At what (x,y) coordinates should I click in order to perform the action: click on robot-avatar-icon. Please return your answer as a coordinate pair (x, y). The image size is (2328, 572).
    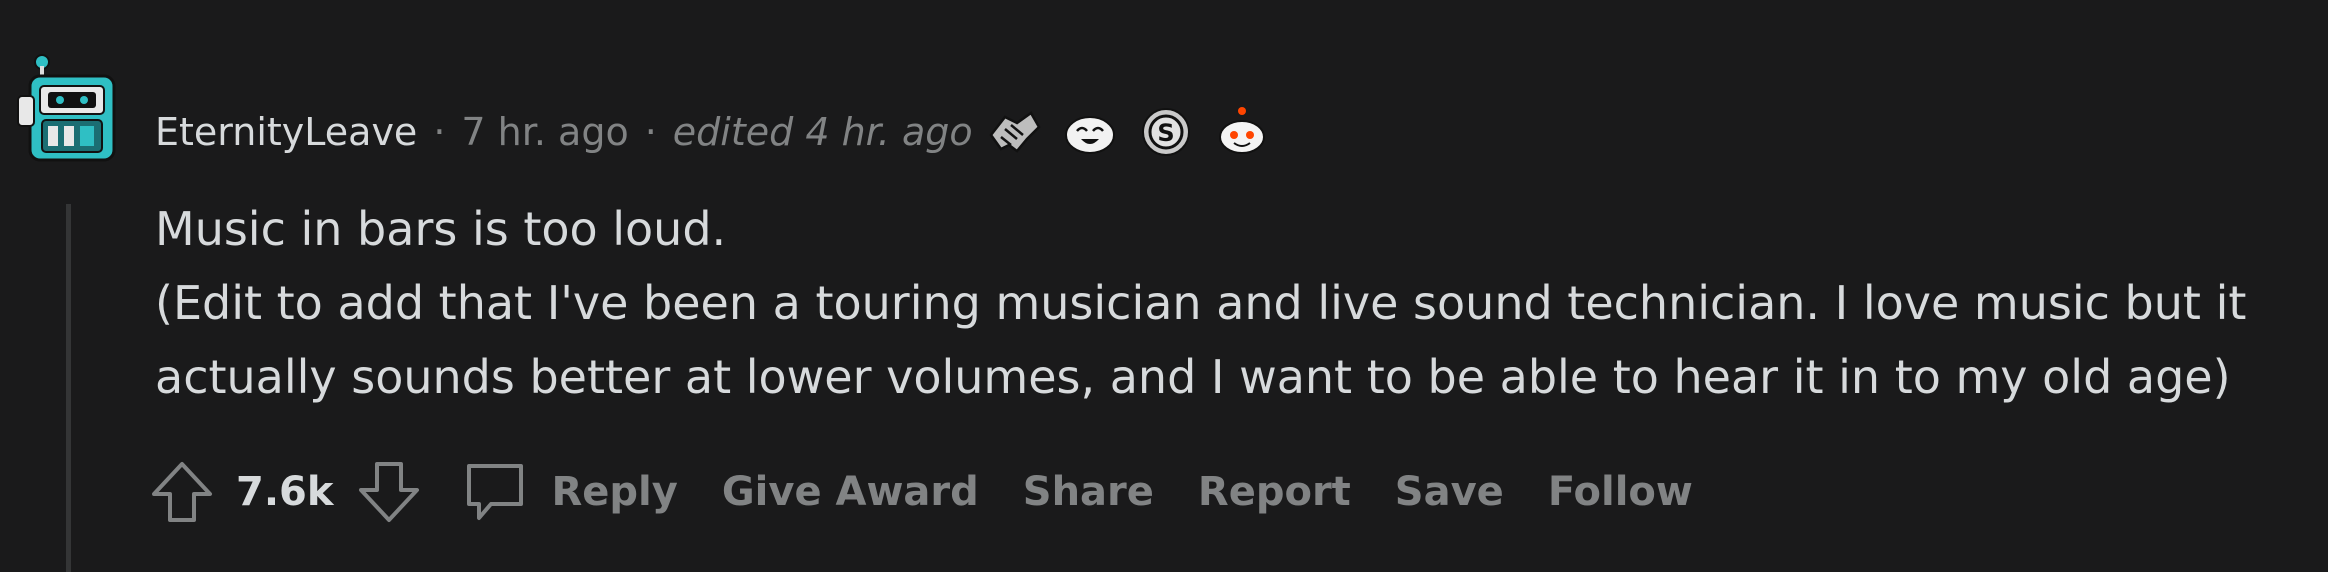
    Looking at the image, I should click on (66, 108).